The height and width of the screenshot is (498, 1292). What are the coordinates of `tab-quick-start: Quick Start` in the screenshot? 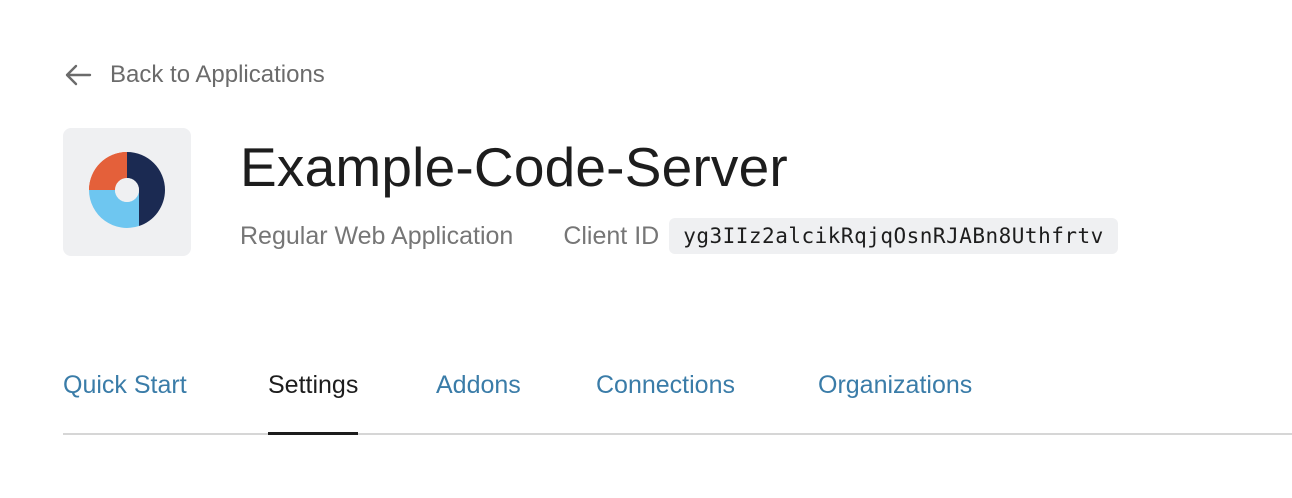 It's located at (125, 396).